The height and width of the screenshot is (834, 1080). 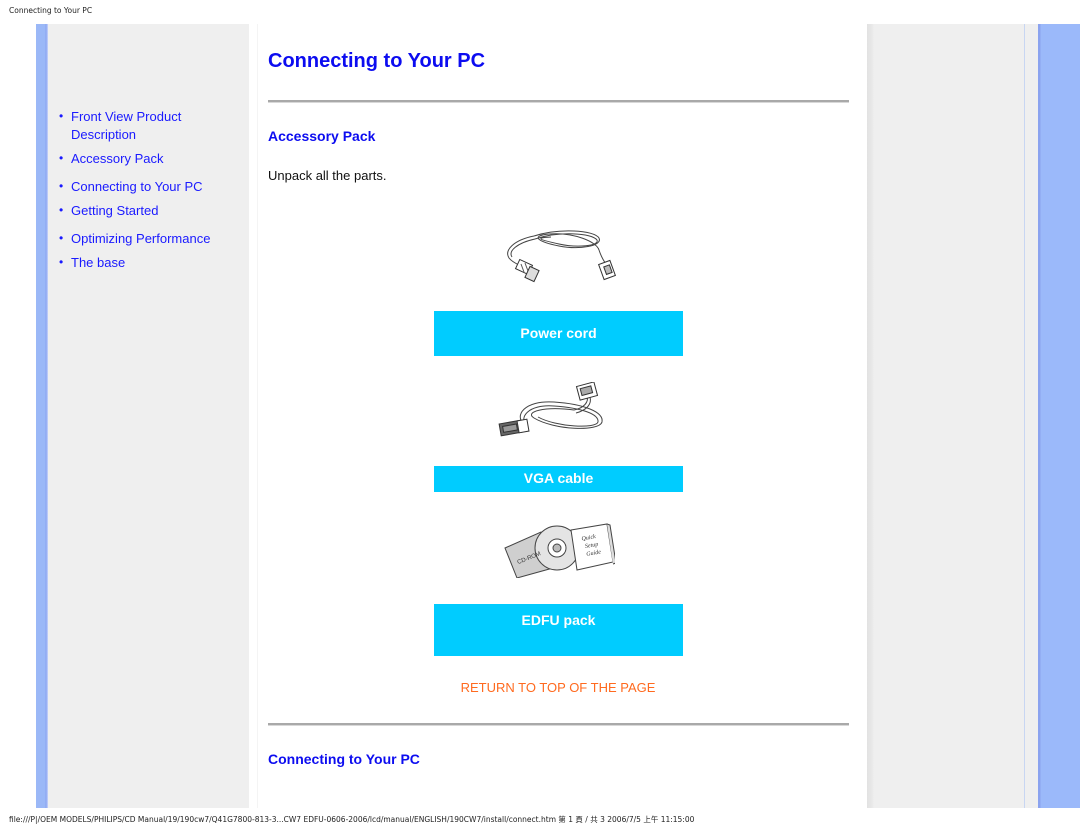 I want to click on accessory-pack-heading: Accessory Pack, so click(x=322, y=136).